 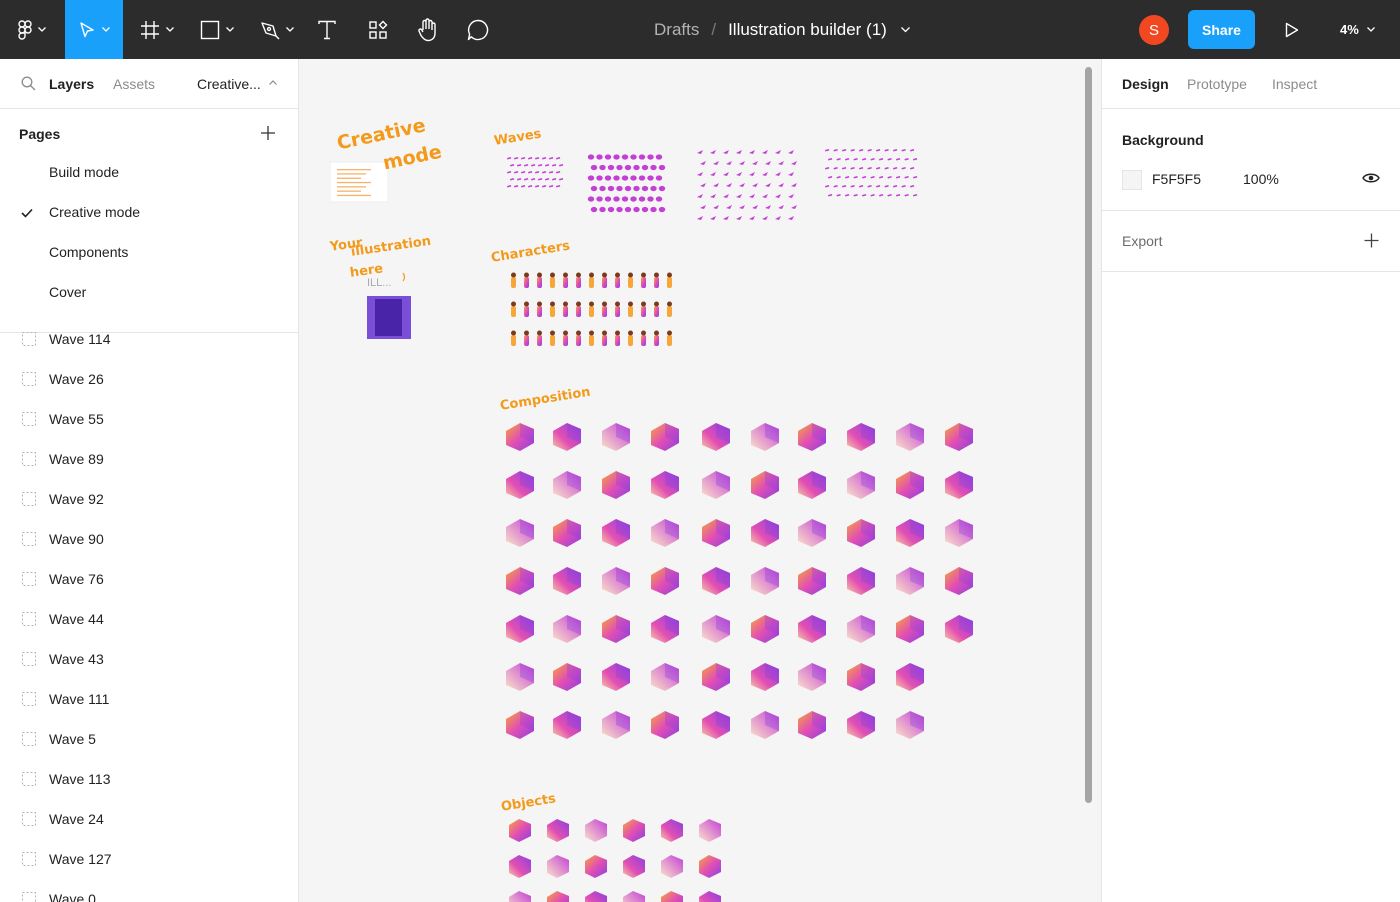 I want to click on comment-bubble-icon, so click(x=478, y=29).